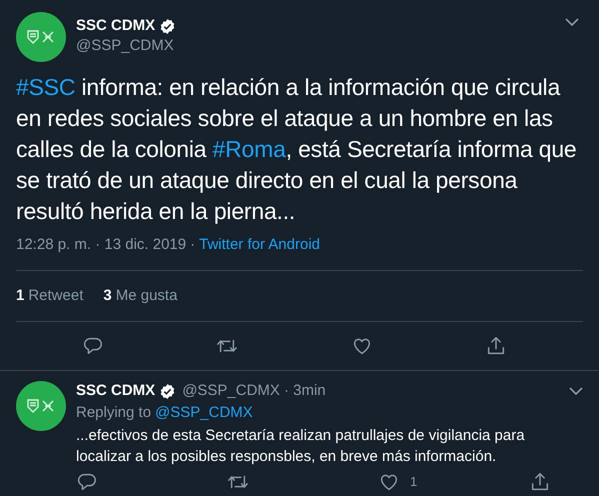 This screenshot has height=496, width=599. I want to click on reply-age: · 3min, so click(305, 391).